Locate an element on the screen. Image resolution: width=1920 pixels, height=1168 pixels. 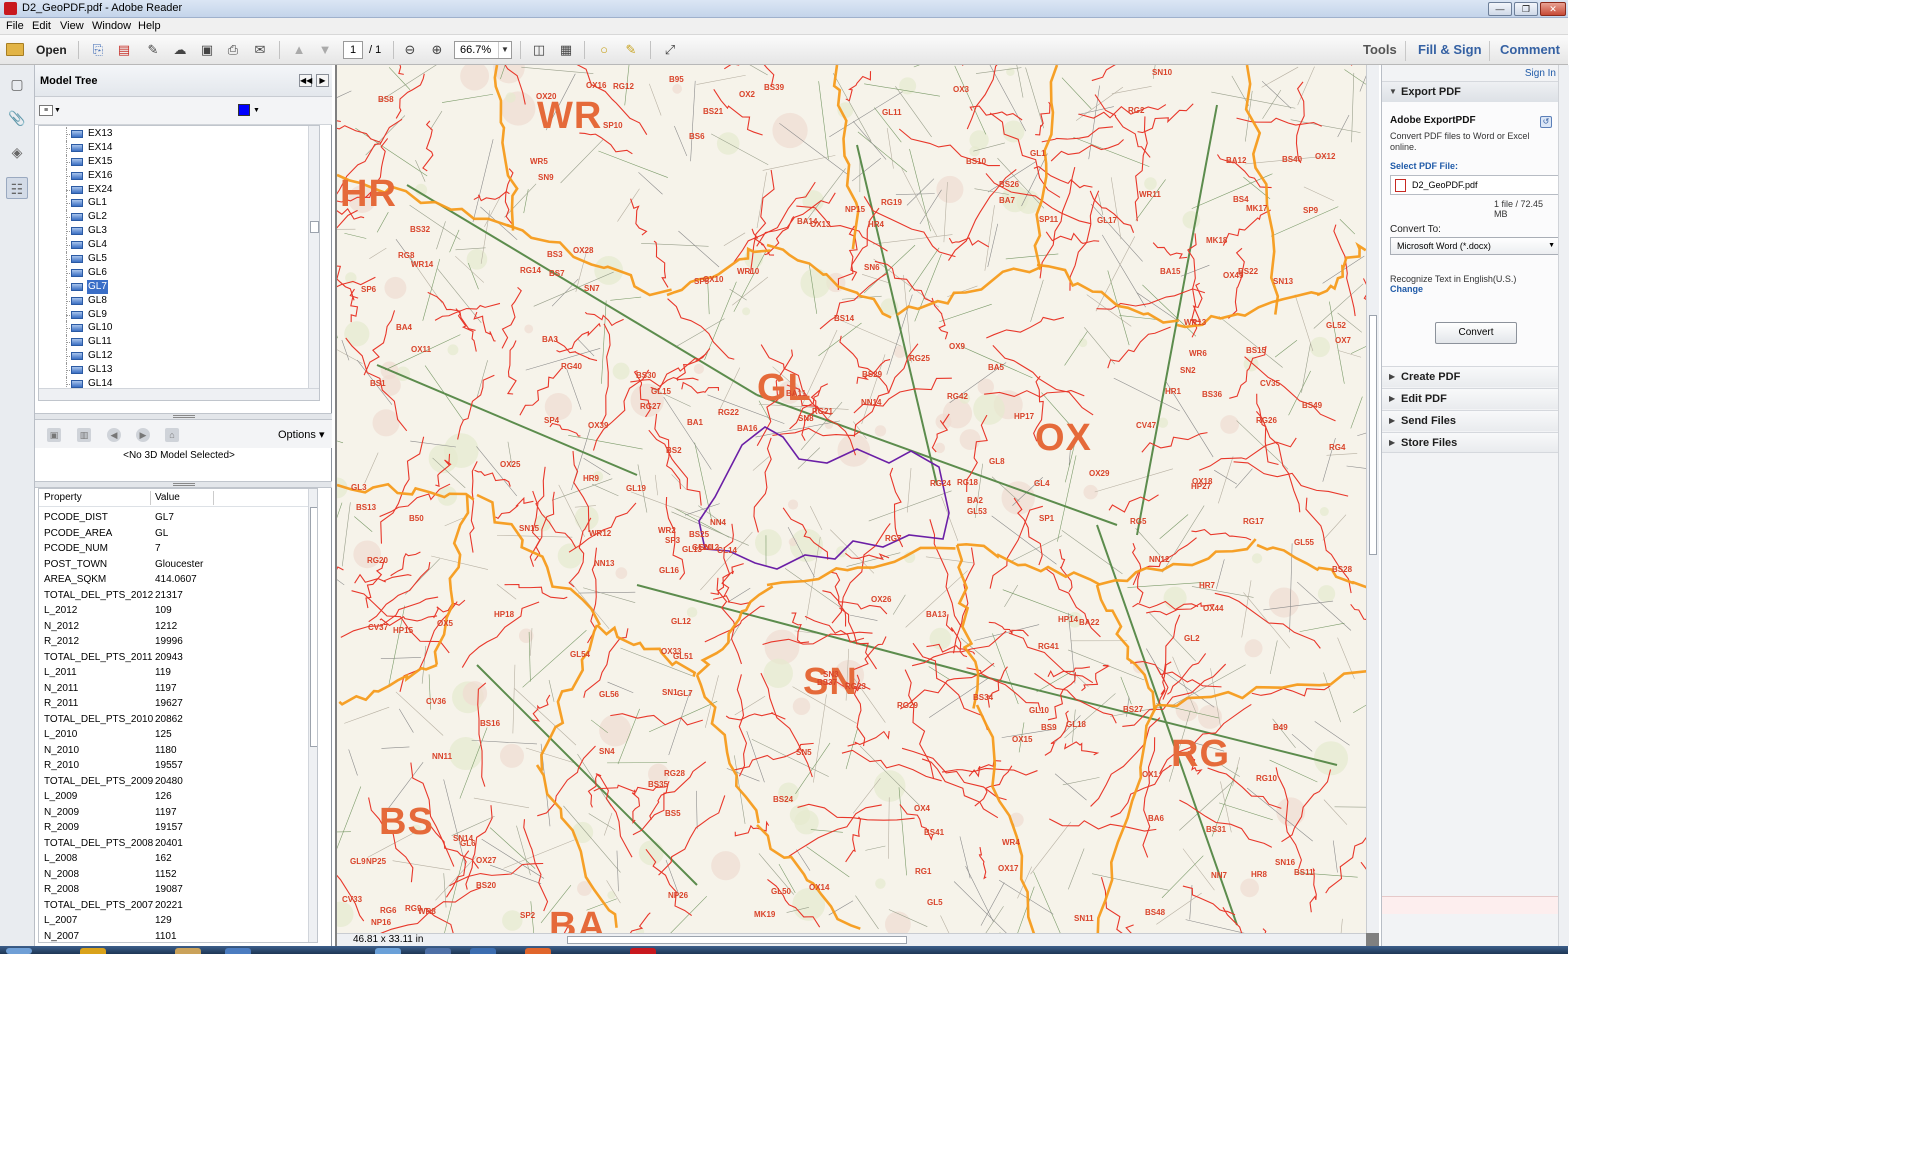
property-row: R_2008 19087 is located at coordinates (174, 890).